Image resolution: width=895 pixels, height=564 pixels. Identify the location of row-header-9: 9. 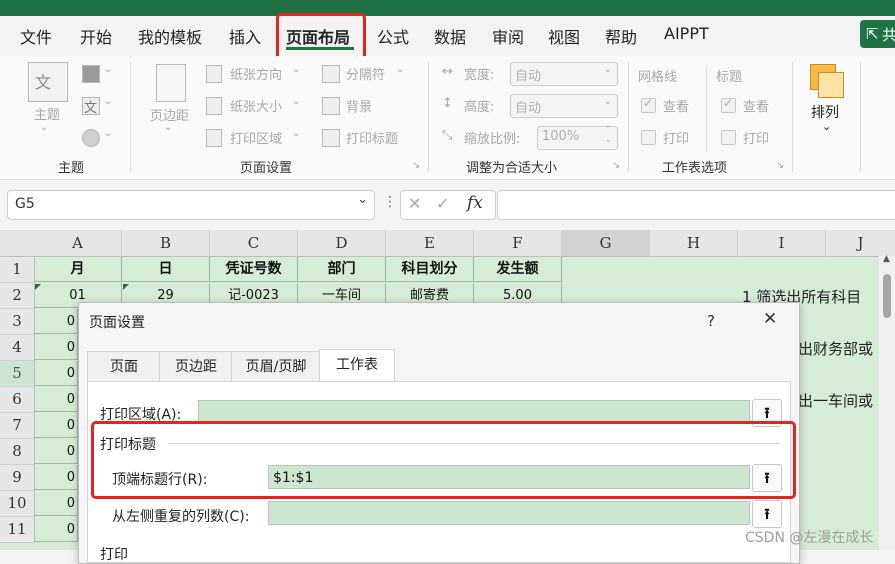
(17, 478).